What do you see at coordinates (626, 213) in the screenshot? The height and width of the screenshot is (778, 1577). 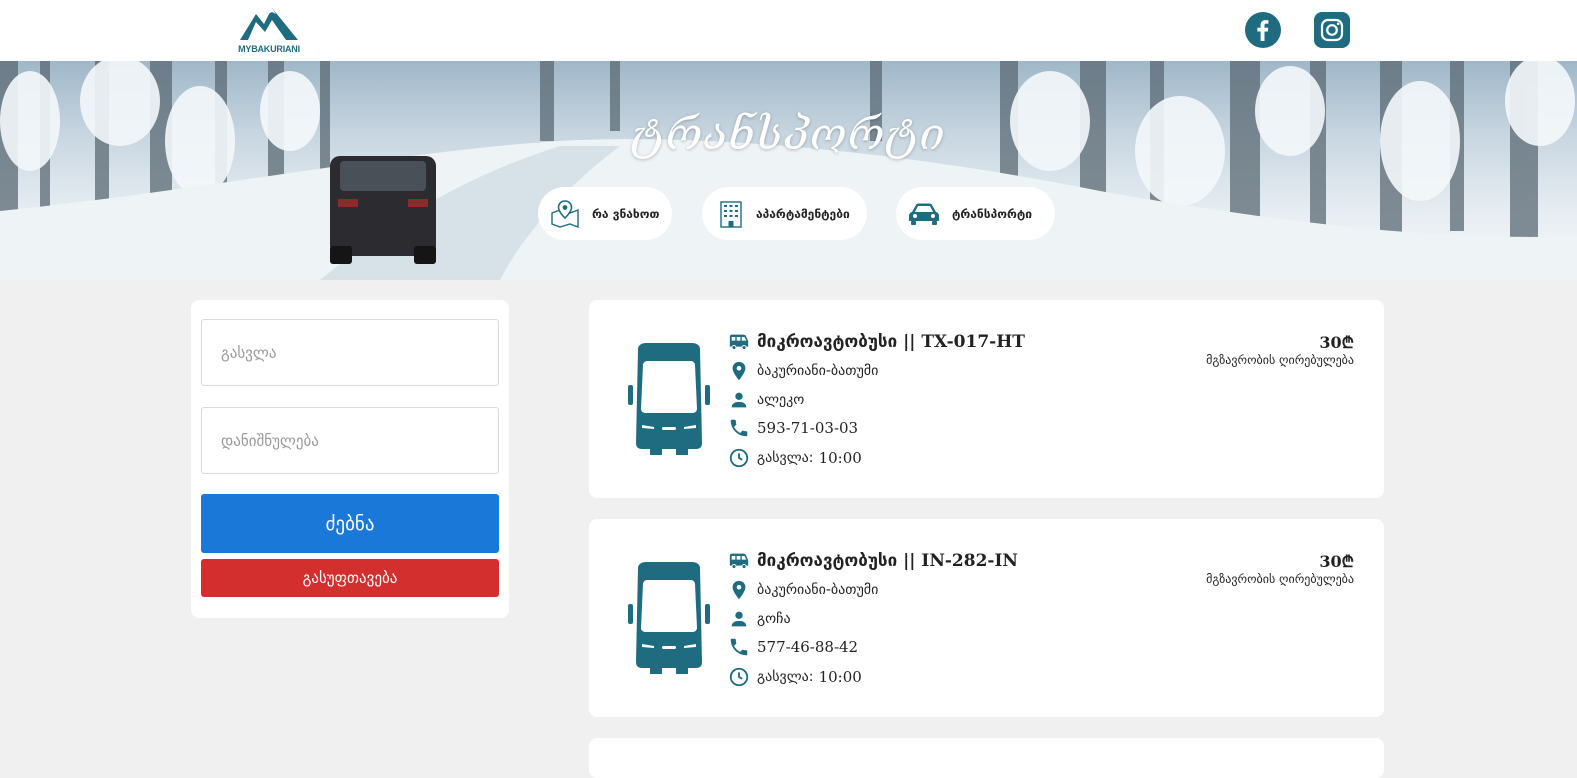 I see `nav-label: რა ვნახოთ` at bounding box center [626, 213].